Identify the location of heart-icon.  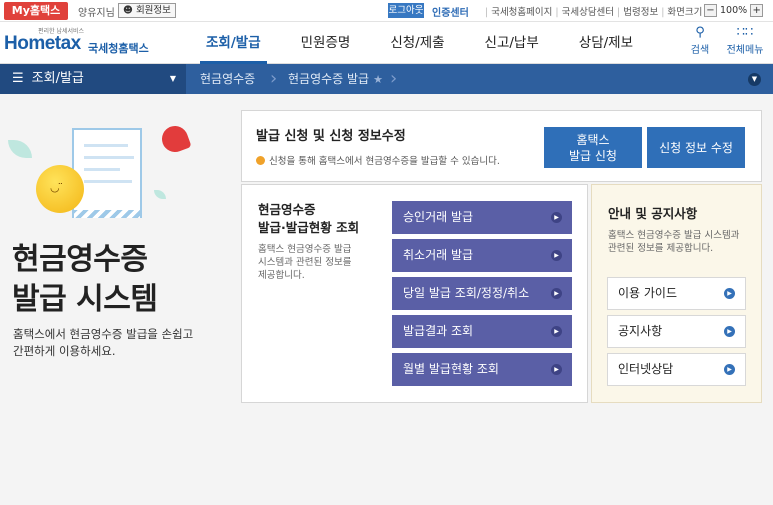
(175, 139).